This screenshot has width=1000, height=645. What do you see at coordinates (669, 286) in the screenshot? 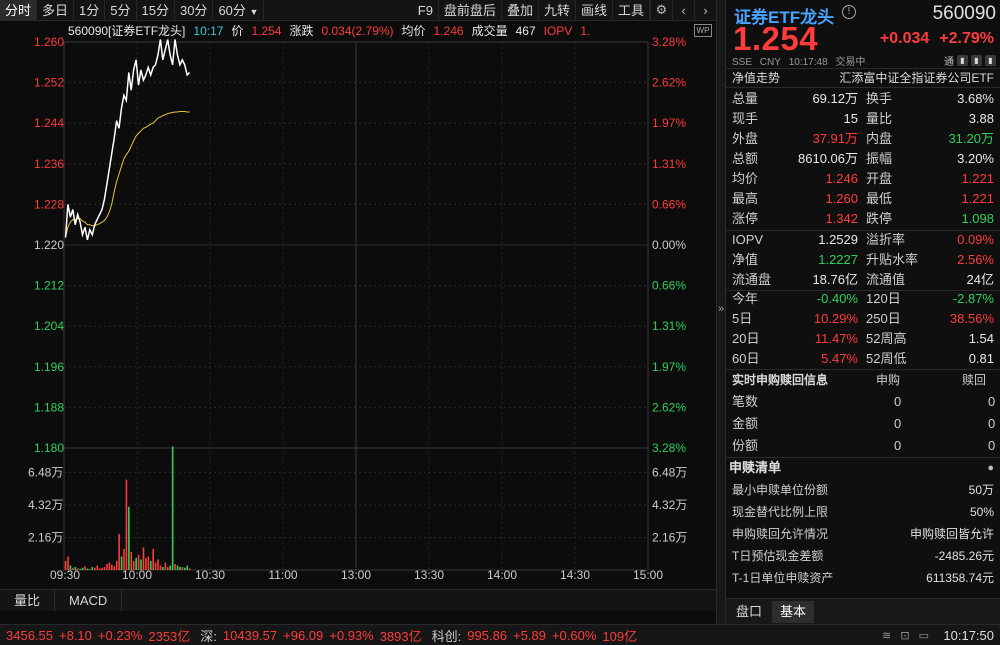
I see `pct-tick-label: 0.66%` at bounding box center [669, 286].